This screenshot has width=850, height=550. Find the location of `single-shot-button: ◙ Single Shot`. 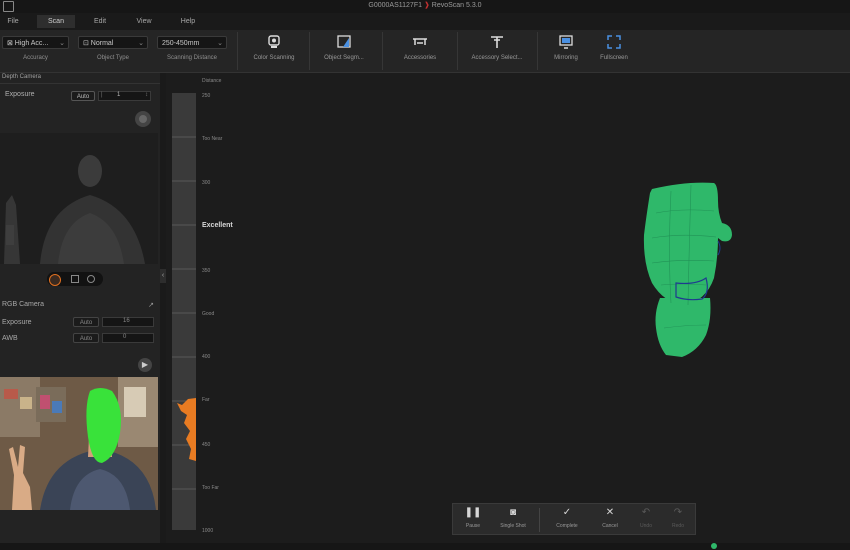

single-shot-button: ◙ Single Shot is located at coordinates (513, 518).